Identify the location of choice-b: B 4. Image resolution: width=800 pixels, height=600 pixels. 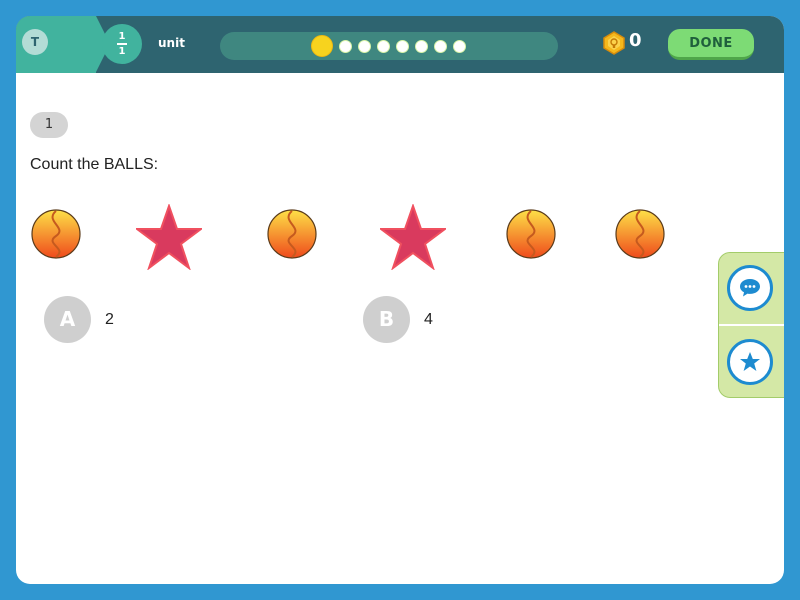
(398, 319).